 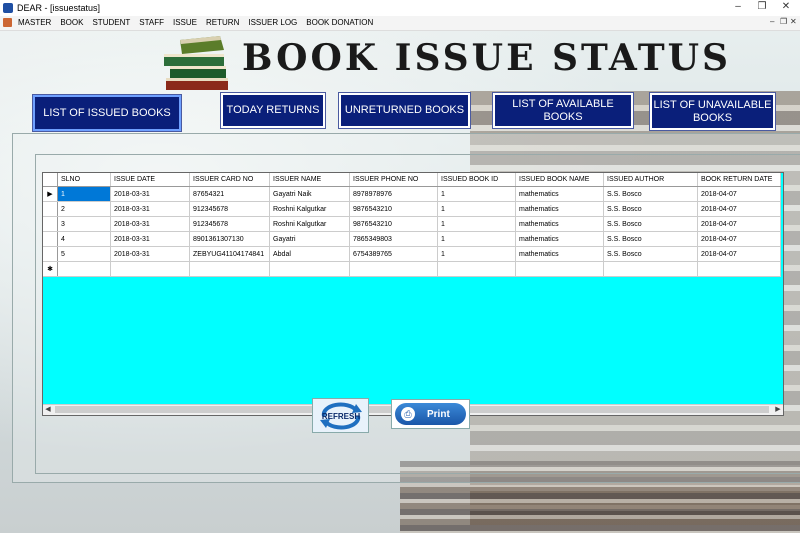 What do you see at coordinates (339, 22) in the screenshot?
I see `menu-book-donation: BOOK DONATION` at bounding box center [339, 22].